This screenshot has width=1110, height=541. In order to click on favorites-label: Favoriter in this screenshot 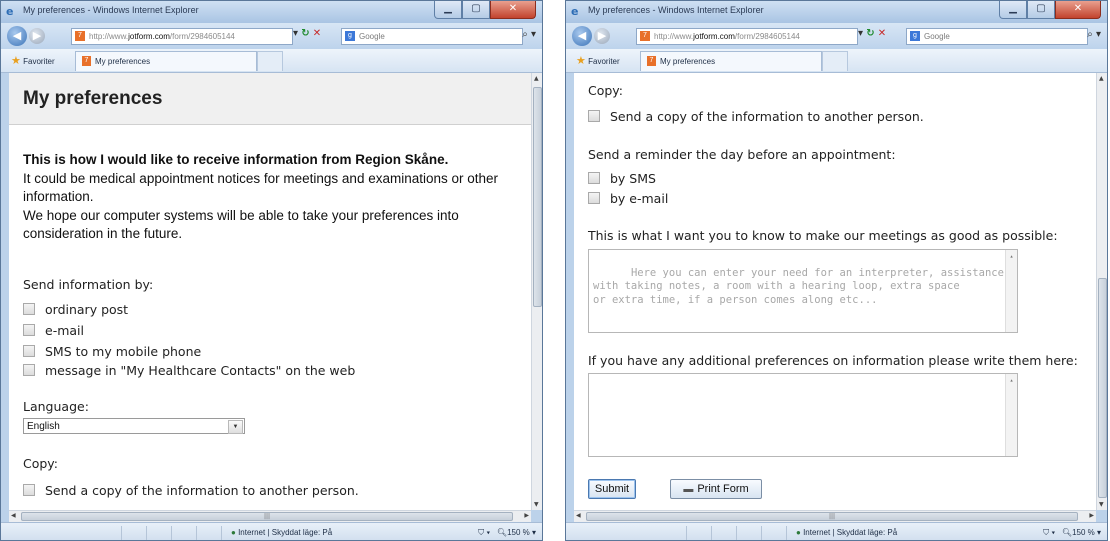, I will do `click(39, 61)`.